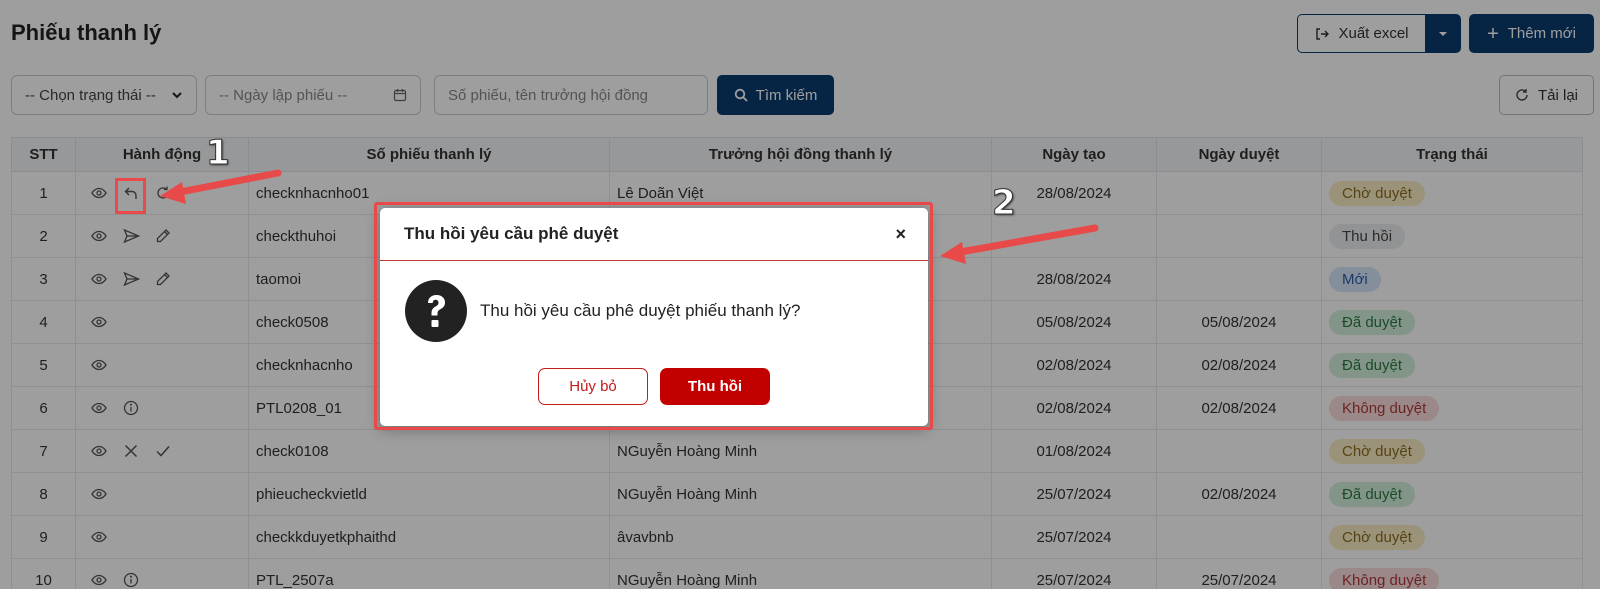 This screenshot has width=1600, height=589. Describe the element at coordinates (130, 196) in the screenshot. I see `undo-highlight-box` at that location.